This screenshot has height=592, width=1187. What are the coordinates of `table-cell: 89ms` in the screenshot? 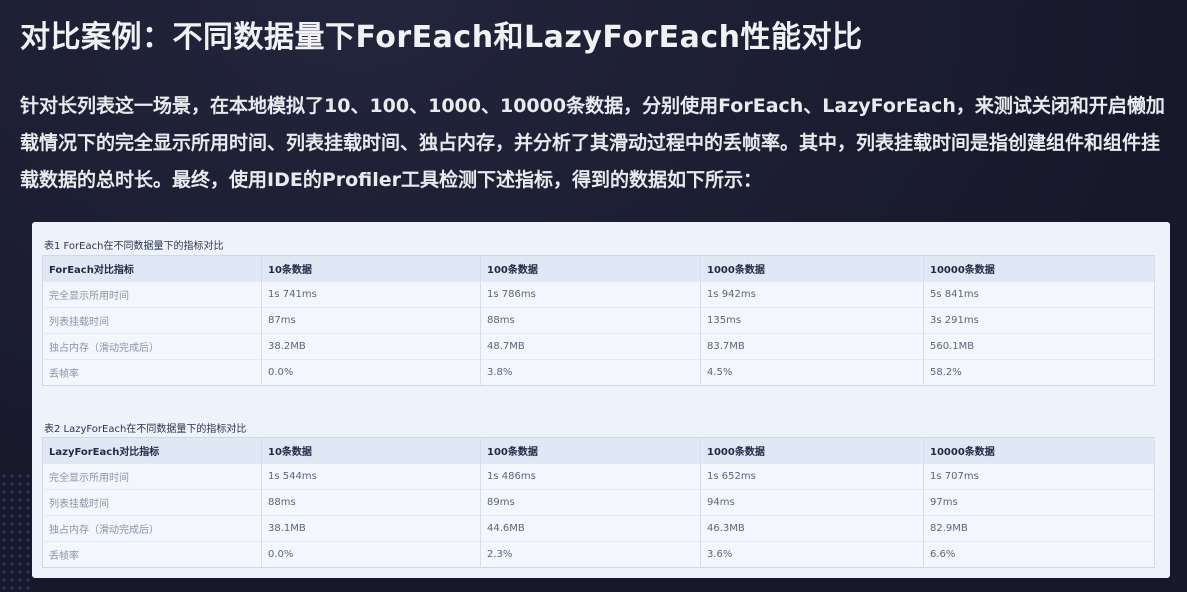 It's located at (590, 502).